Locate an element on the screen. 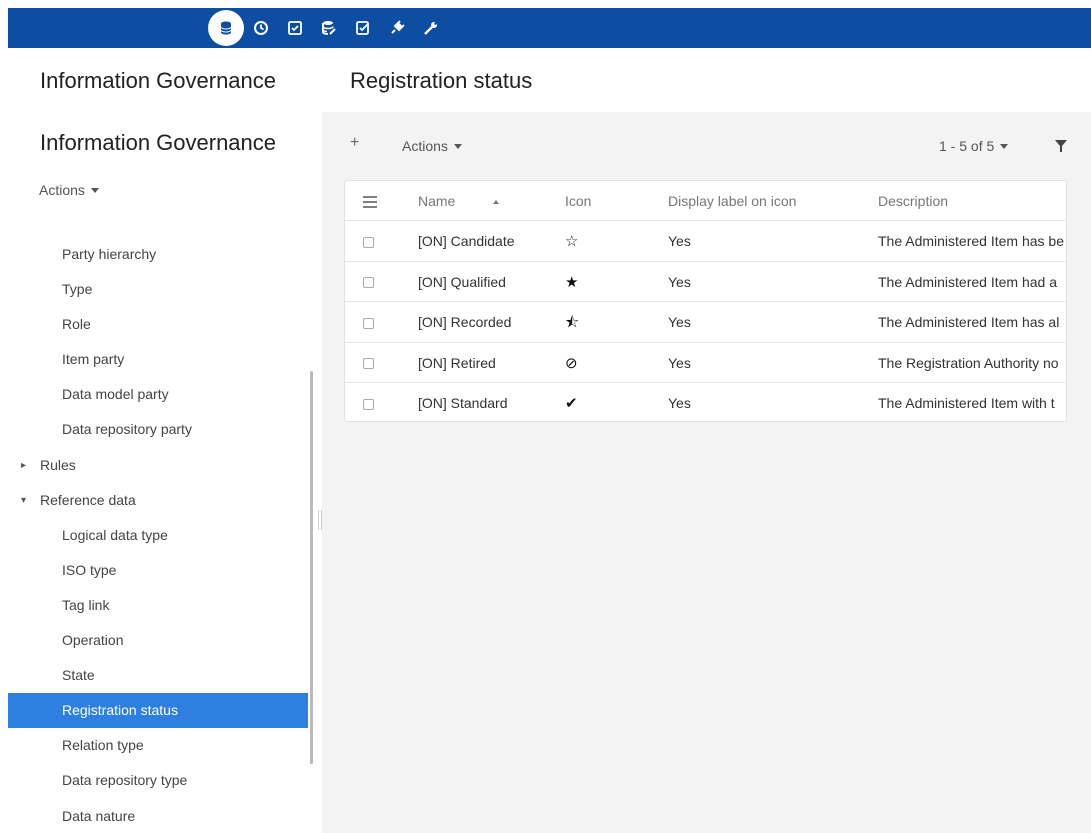  tree-item: Registration status is located at coordinates (158, 711).